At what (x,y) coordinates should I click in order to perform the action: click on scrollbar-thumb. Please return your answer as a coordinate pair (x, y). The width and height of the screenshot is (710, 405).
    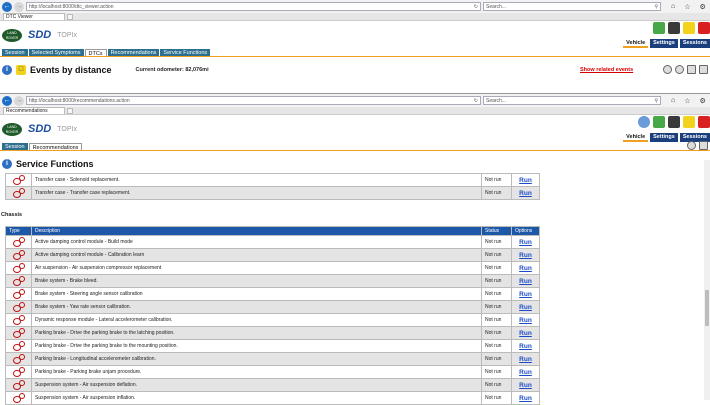
    Looking at the image, I should click on (707, 308).